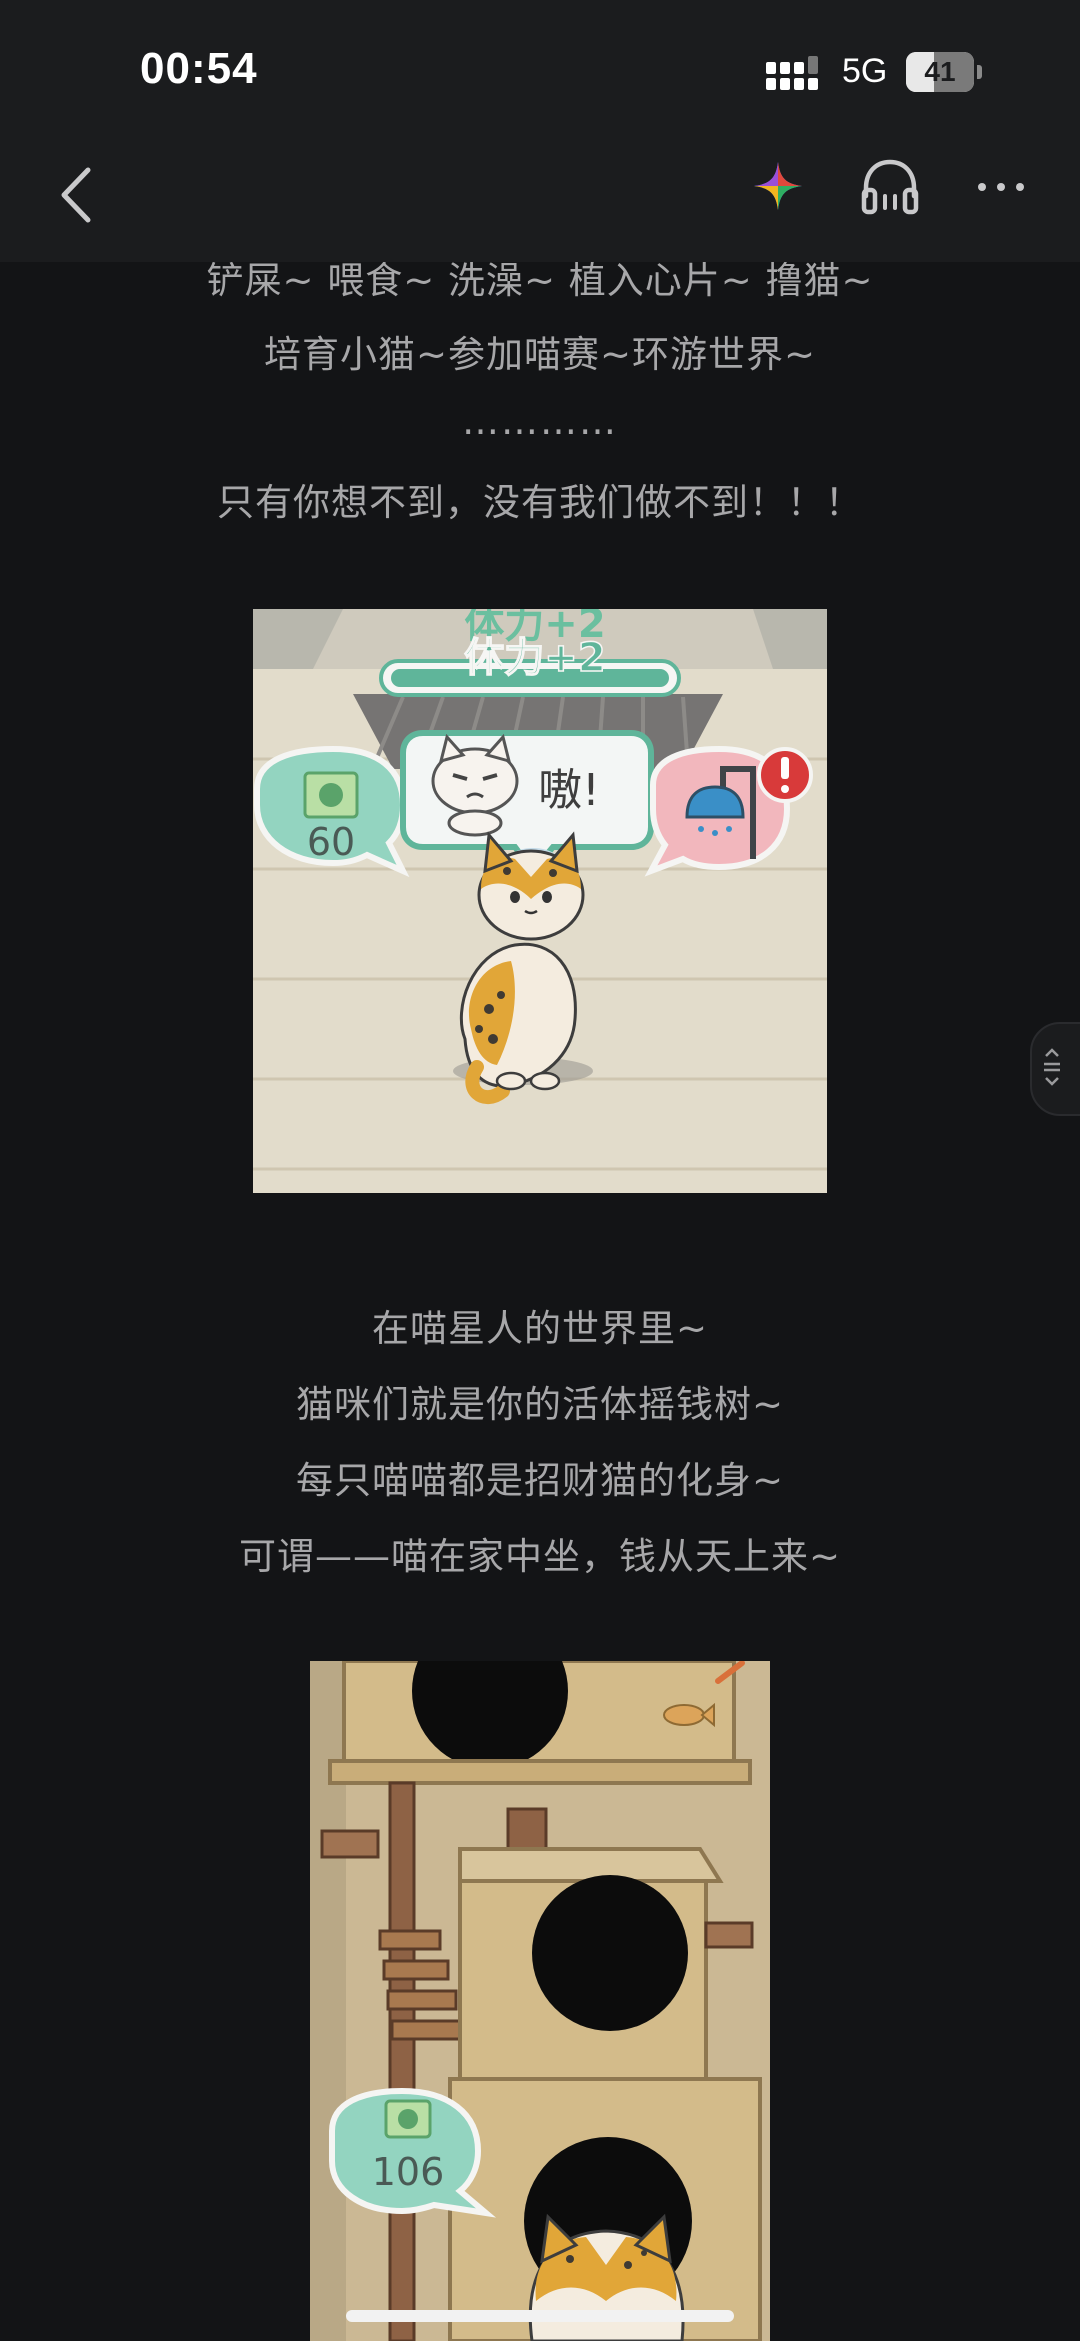 The width and height of the screenshot is (1080, 2341). I want to click on status-bar: 00:54 5G 41, so click(540, 70).